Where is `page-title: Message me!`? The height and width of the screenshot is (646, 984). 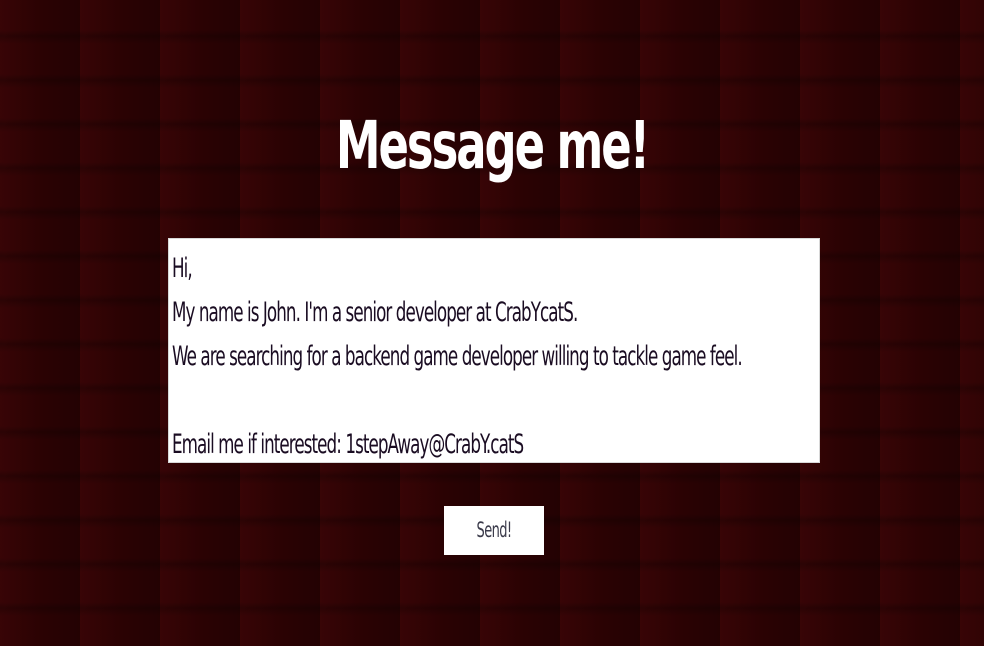 page-title: Message me! is located at coordinates (492, 146).